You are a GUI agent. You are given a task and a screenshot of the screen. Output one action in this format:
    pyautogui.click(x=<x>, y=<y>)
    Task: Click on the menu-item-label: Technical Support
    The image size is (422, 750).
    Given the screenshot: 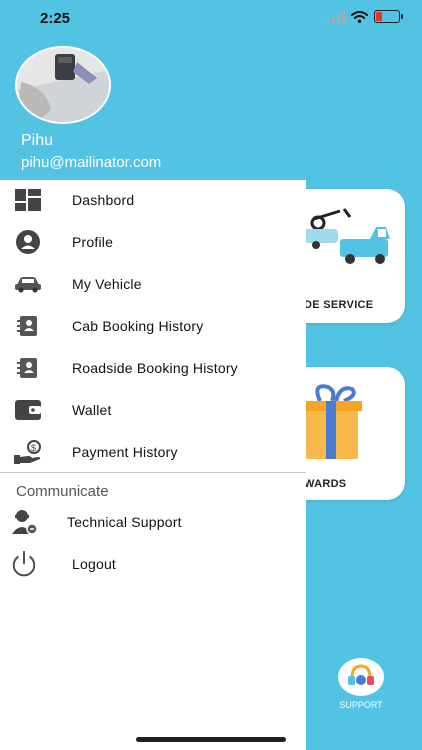 What is the action you would take?
    pyautogui.click(x=124, y=522)
    